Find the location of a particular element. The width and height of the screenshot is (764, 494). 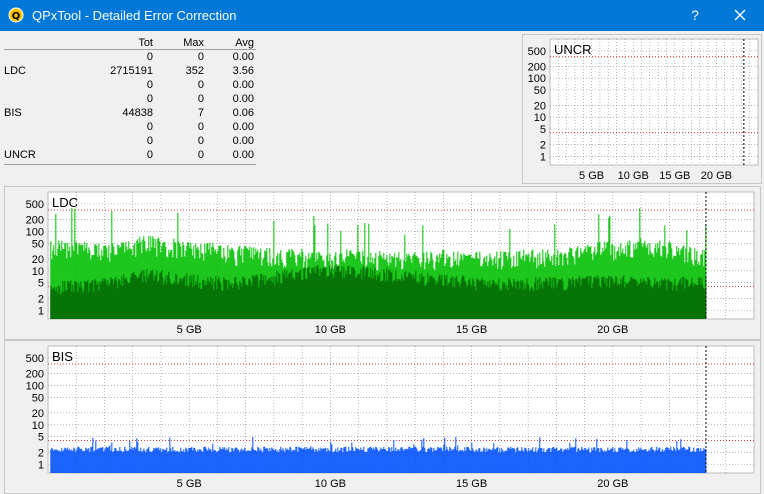

stats-avg: 0.06 is located at coordinates (243, 113).